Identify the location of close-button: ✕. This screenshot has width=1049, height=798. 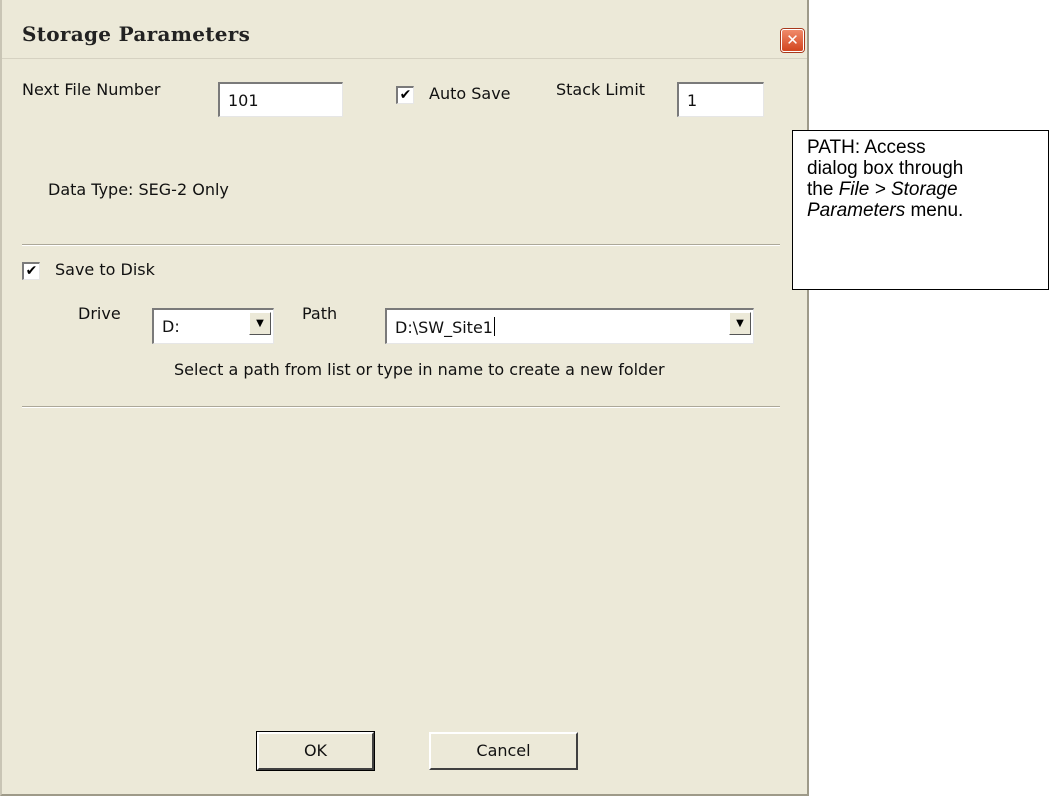
(792, 40).